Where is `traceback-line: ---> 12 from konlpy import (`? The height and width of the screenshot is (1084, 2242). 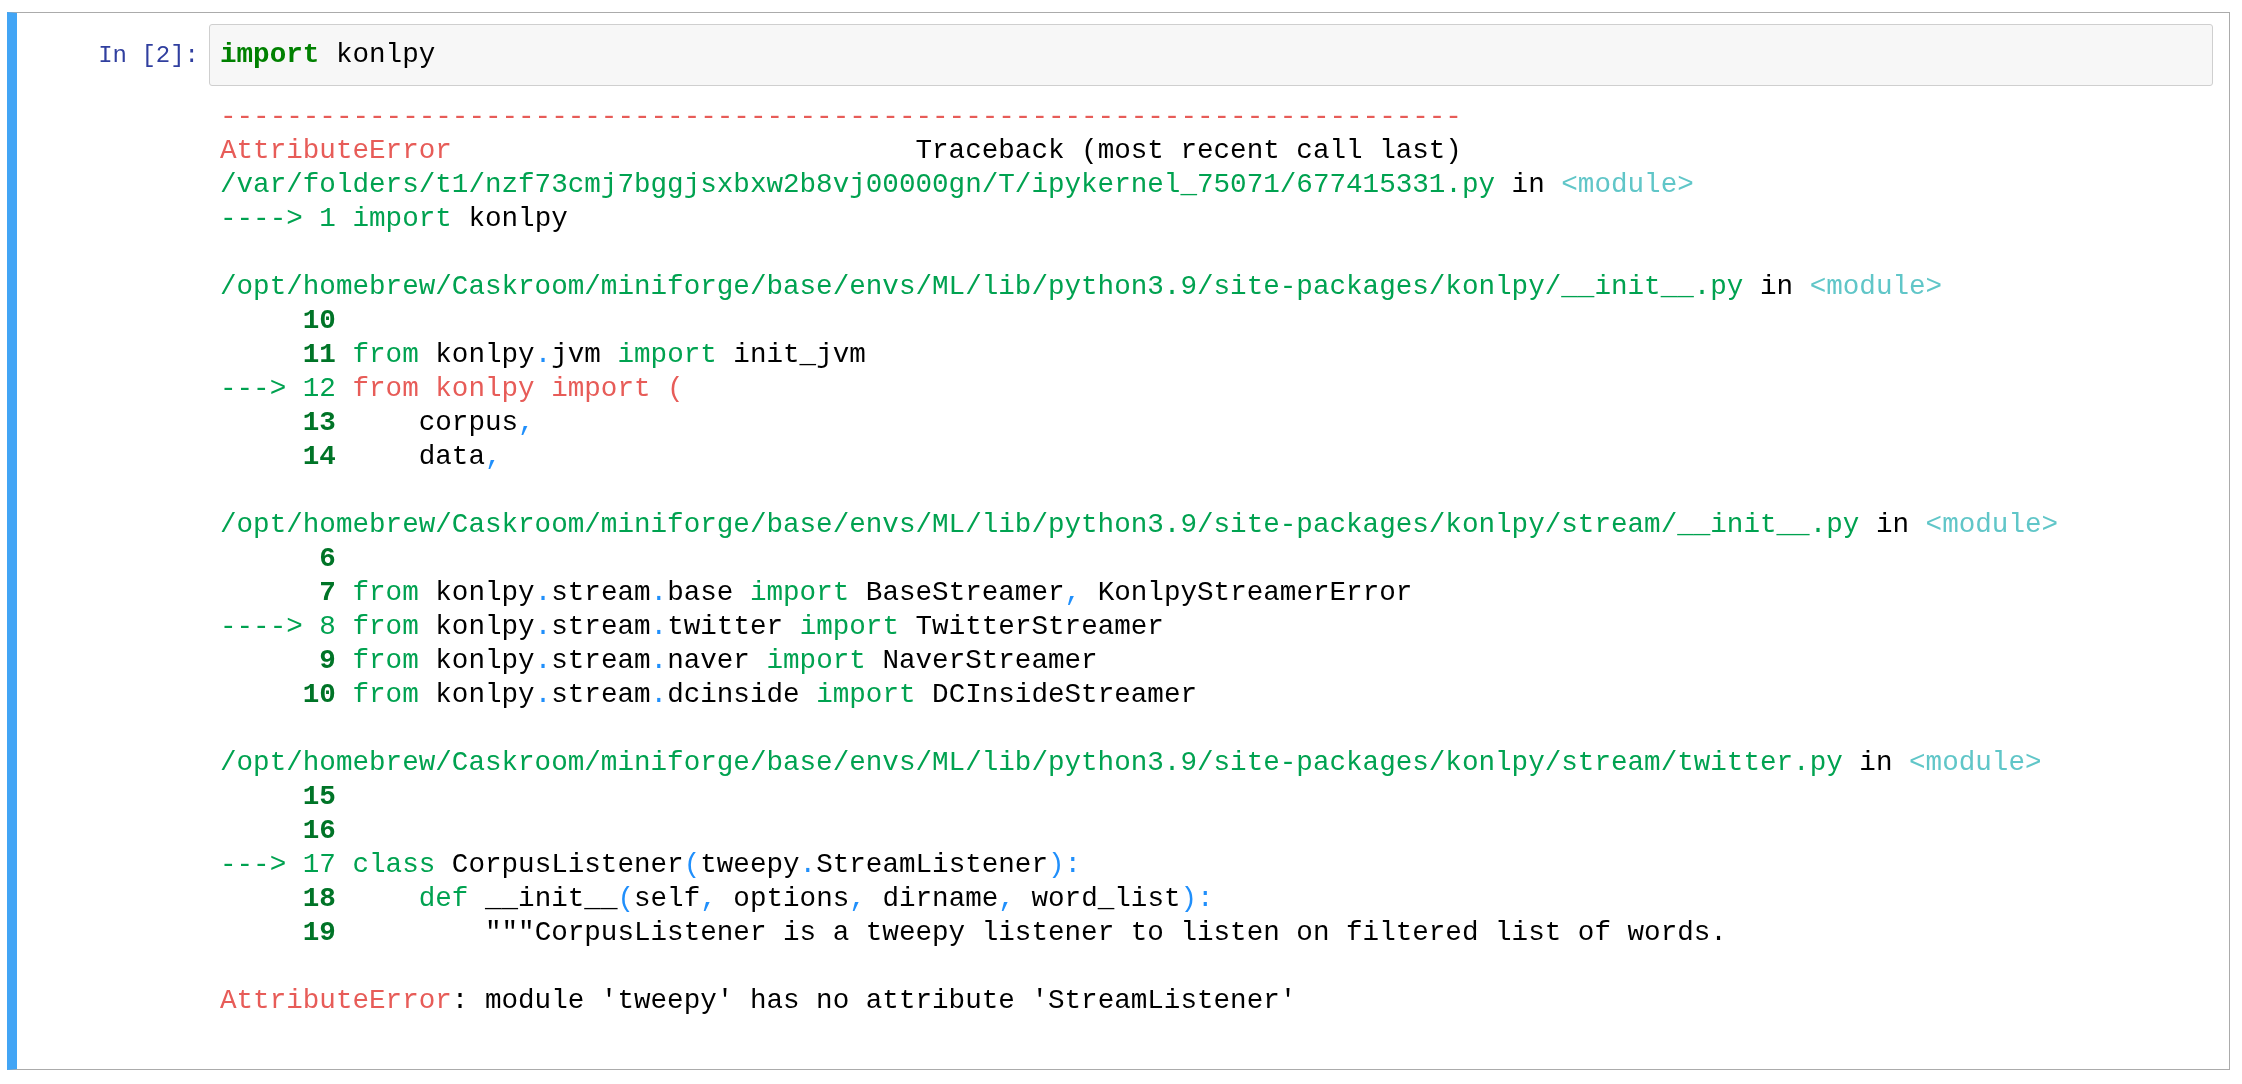
traceback-line: ---> 12 from konlpy import ( is located at coordinates (452, 389).